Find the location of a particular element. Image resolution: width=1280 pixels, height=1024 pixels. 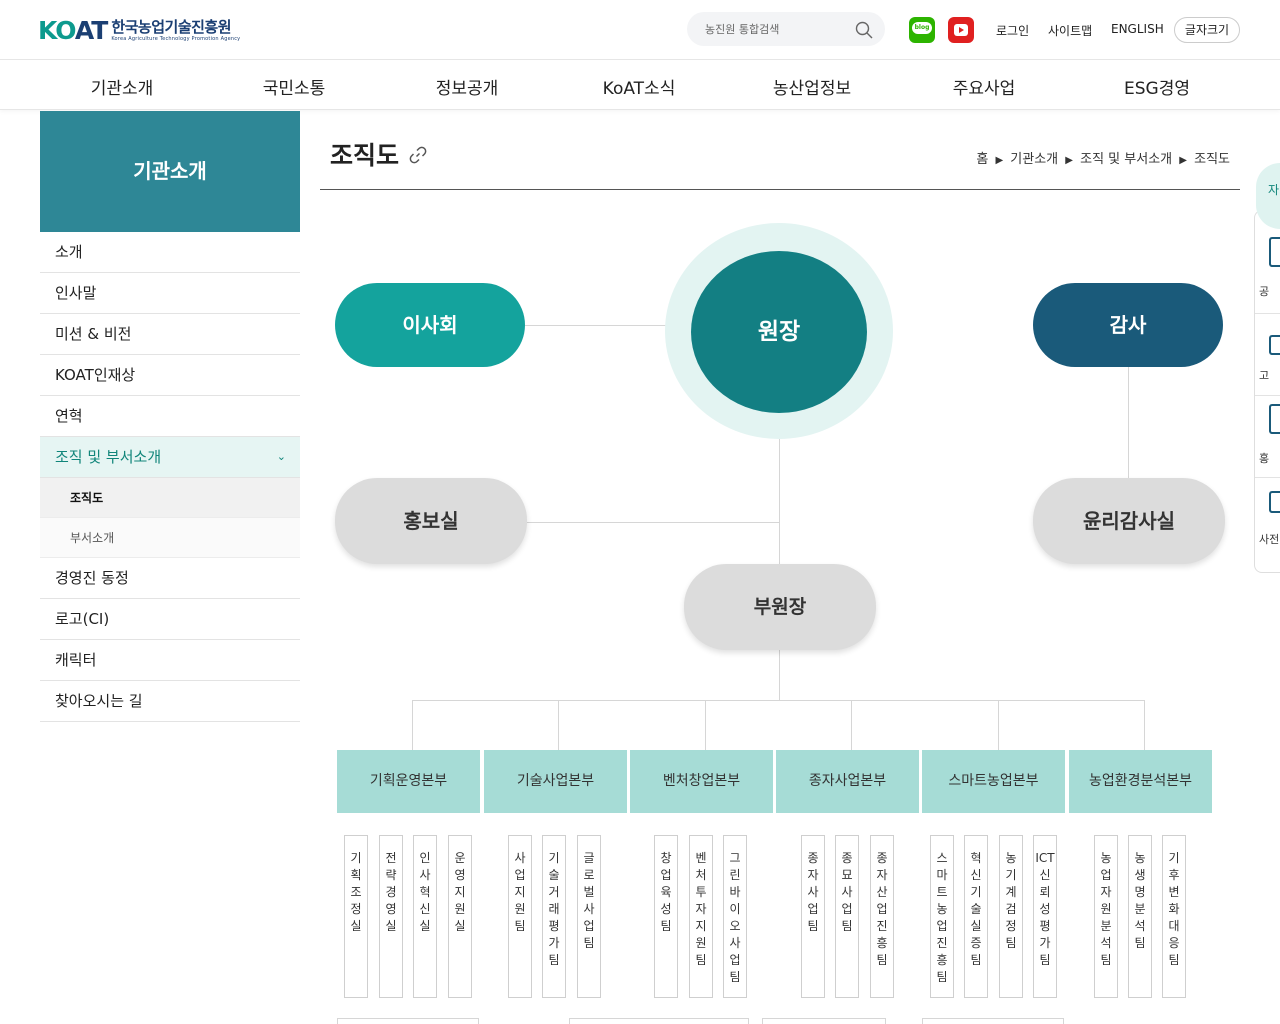

org-node-ethics-office: 윤리감사실 is located at coordinates (1129, 521).